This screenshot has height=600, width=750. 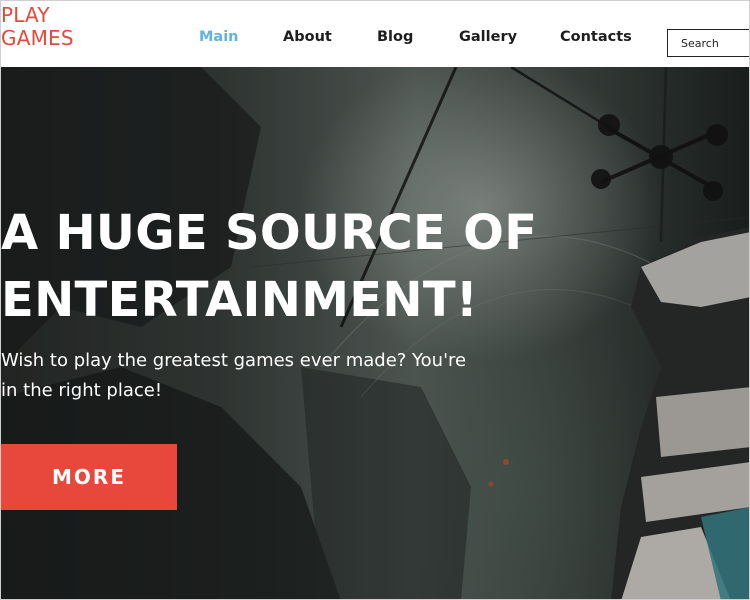 I want to click on logo-line-2: GAMES, so click(x=37, y=38).